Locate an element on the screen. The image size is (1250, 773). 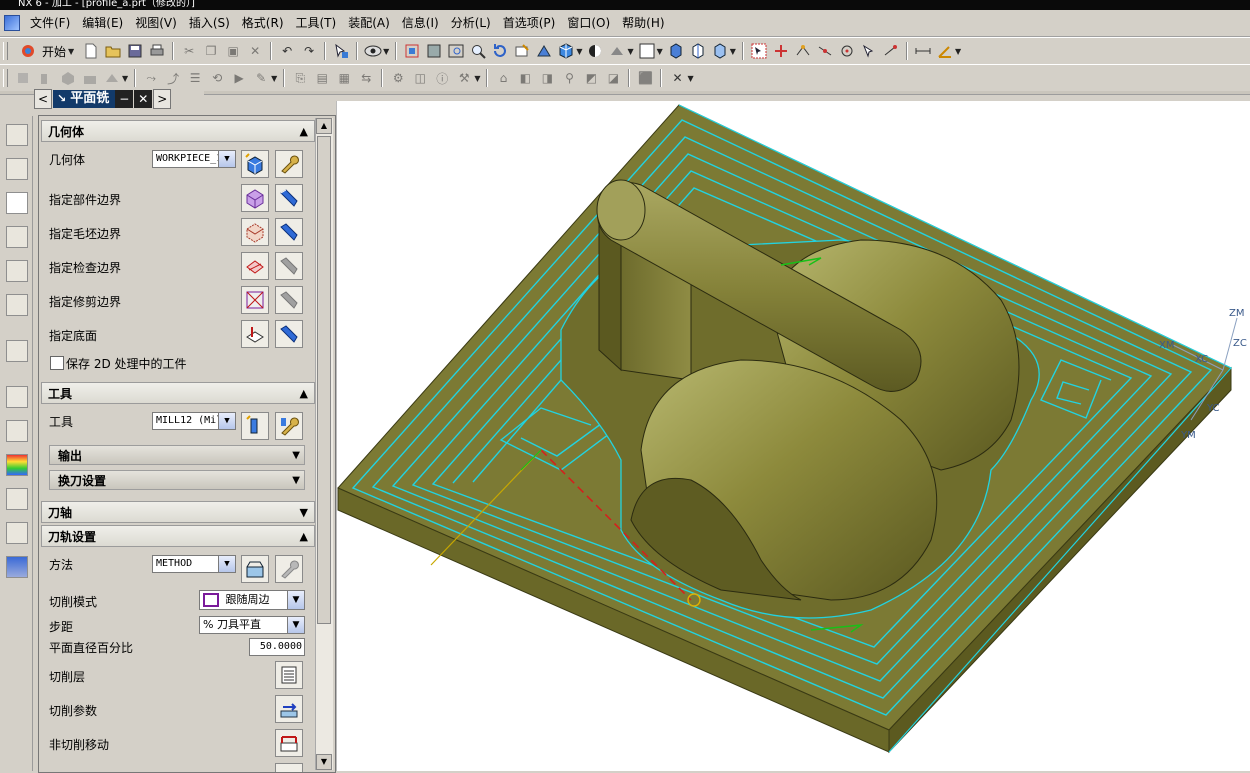
holder-icon: ◩ is located at coordinates (591, 78).